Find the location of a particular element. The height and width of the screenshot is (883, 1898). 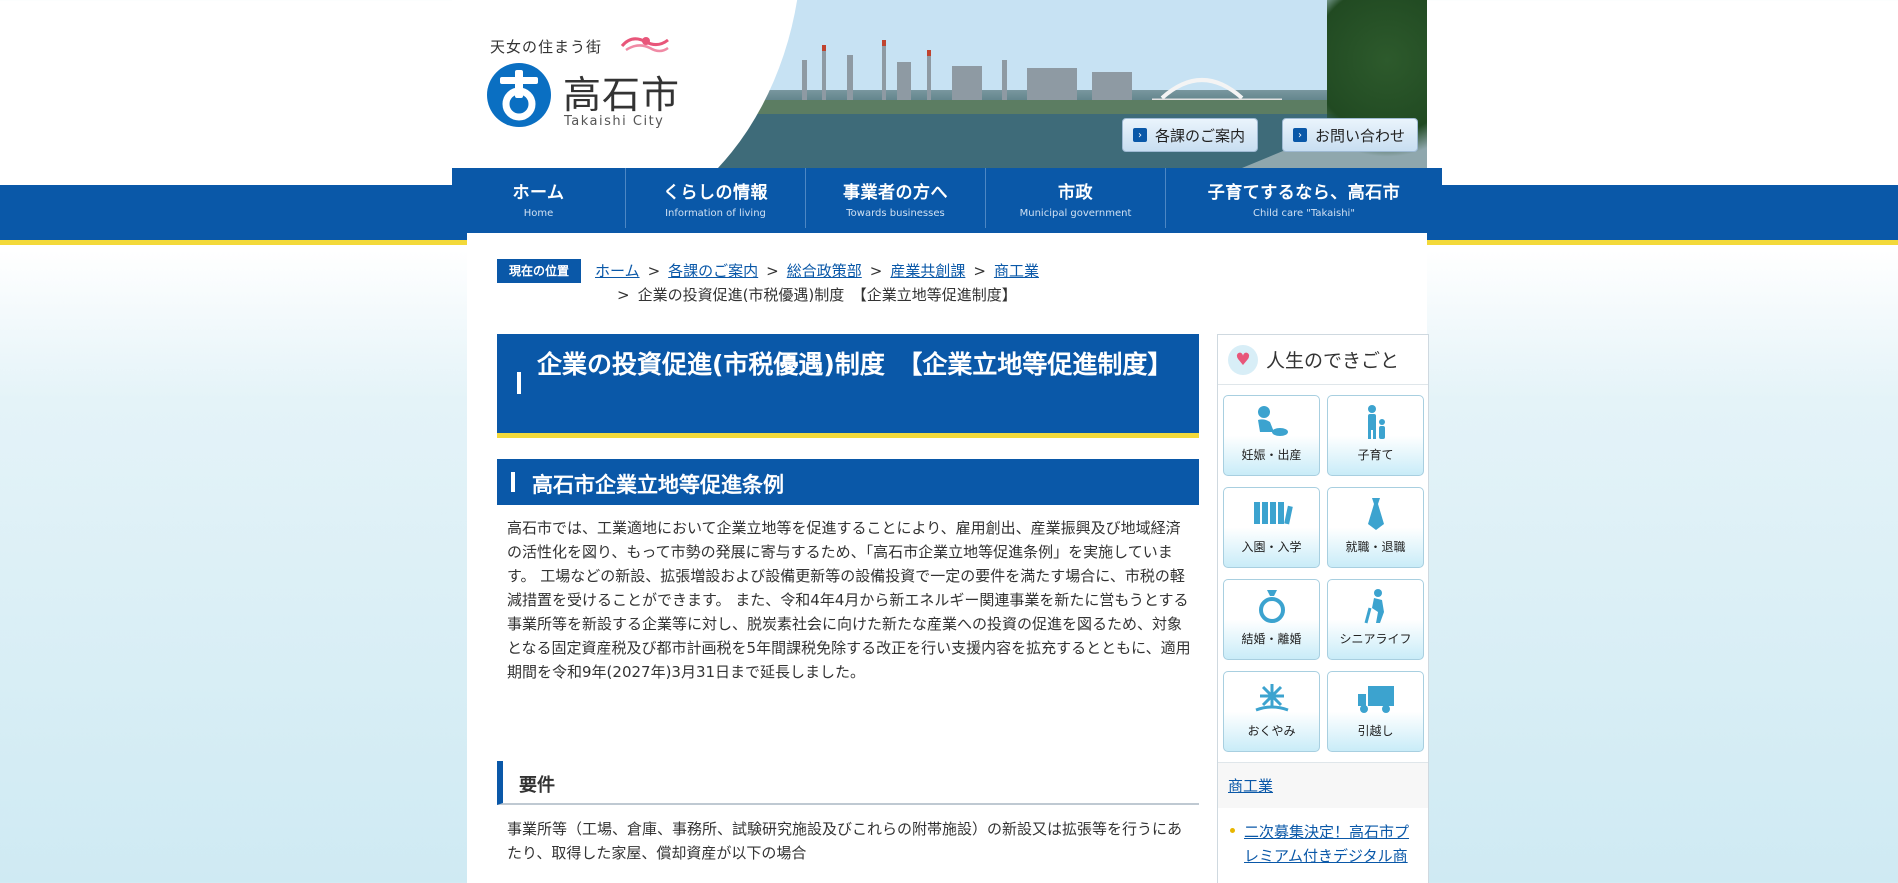

category-link: 商工業 is located at coordinates (1250, 786).